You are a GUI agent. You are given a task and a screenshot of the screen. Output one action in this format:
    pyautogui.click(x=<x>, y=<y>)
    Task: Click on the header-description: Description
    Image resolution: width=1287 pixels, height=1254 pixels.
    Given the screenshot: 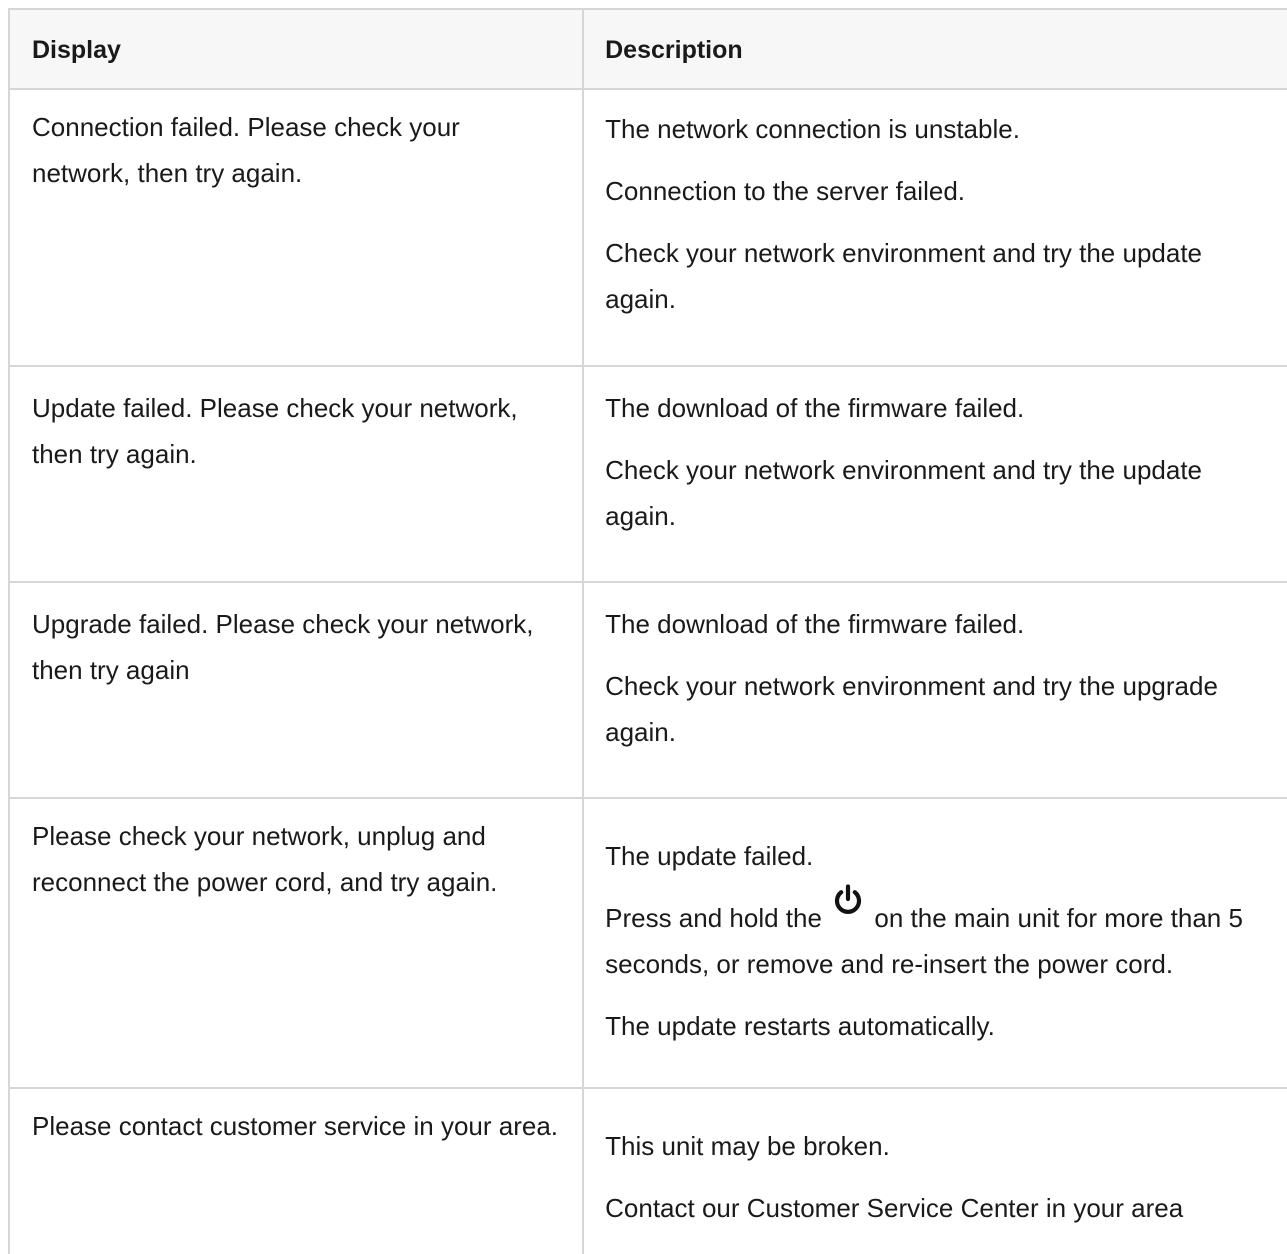 What is the action you would take?
    pyautogui.click(x=674, y=50)
    